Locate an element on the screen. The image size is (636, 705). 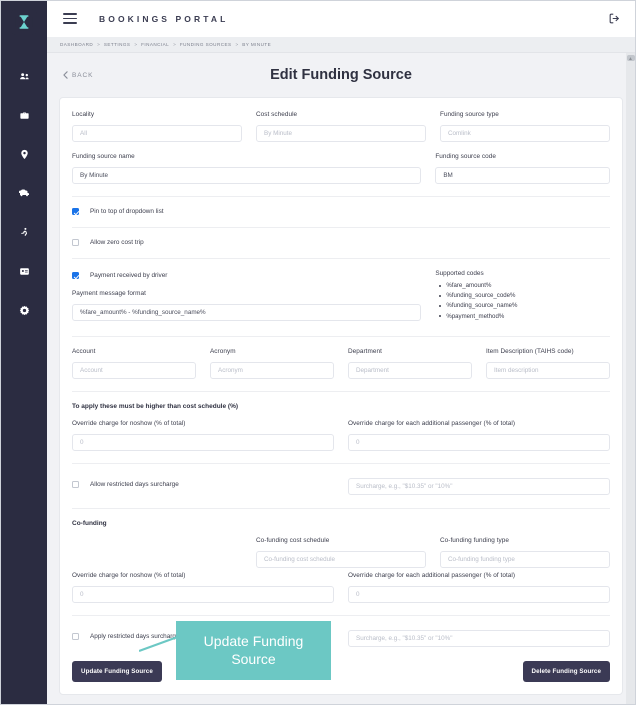
cofunding-title: Co-funding is located at coordinates (89, 523).